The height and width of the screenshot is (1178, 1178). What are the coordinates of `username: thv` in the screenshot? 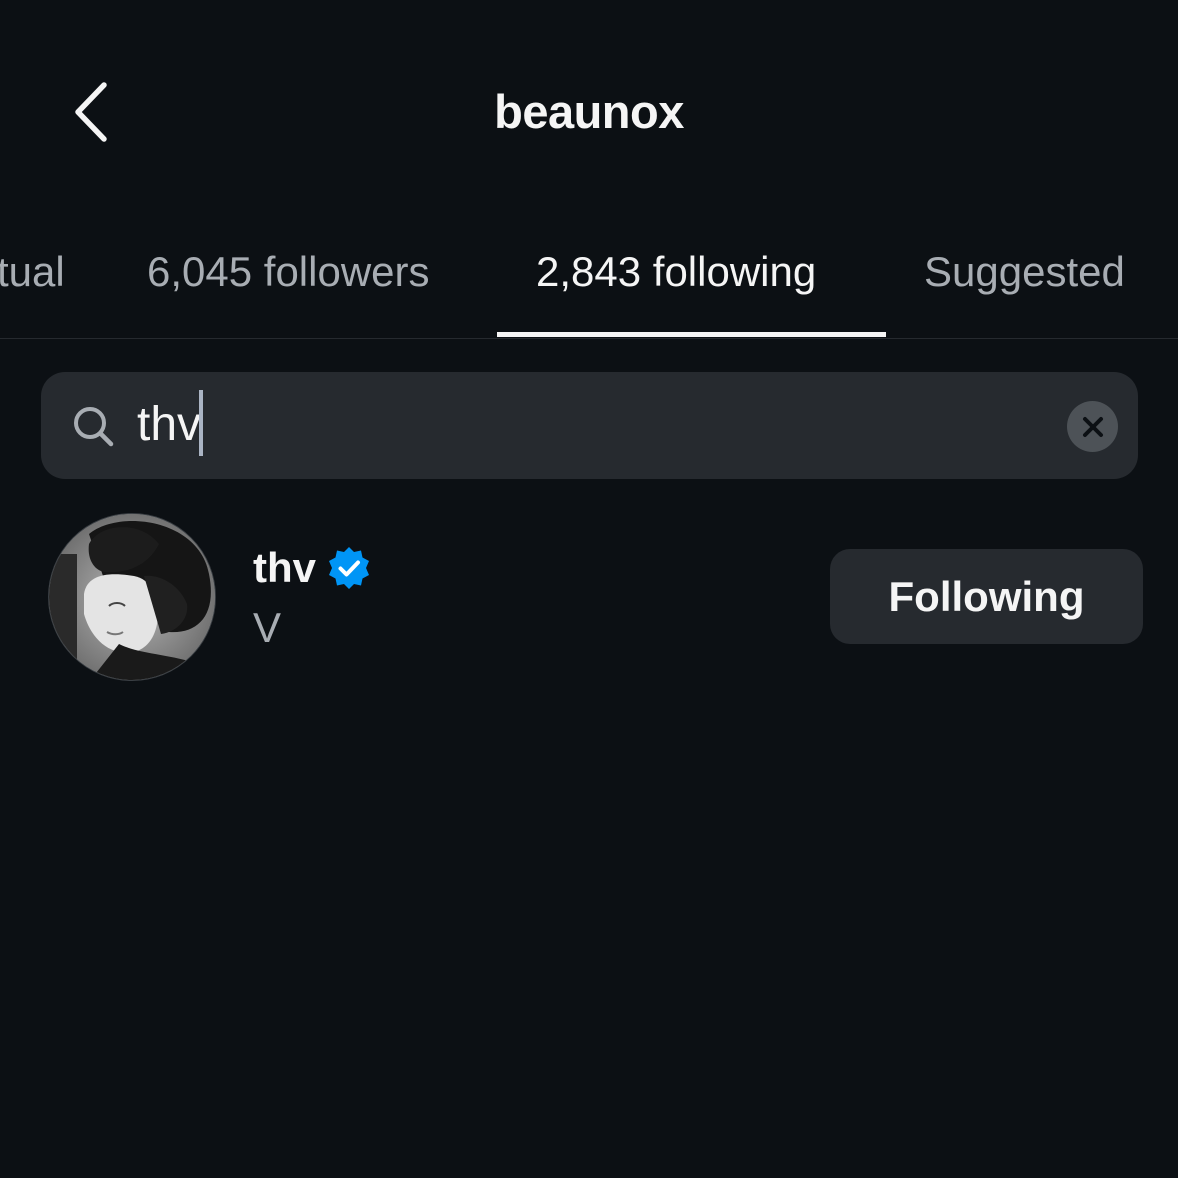 It's located at (284, 568).